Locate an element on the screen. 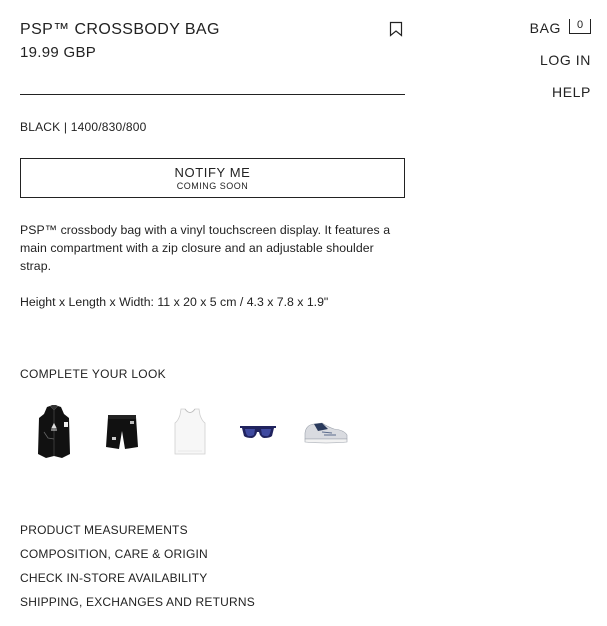  notify-me-button: NOTIFY ME COMING SOON is located at coordinates (212, 178).